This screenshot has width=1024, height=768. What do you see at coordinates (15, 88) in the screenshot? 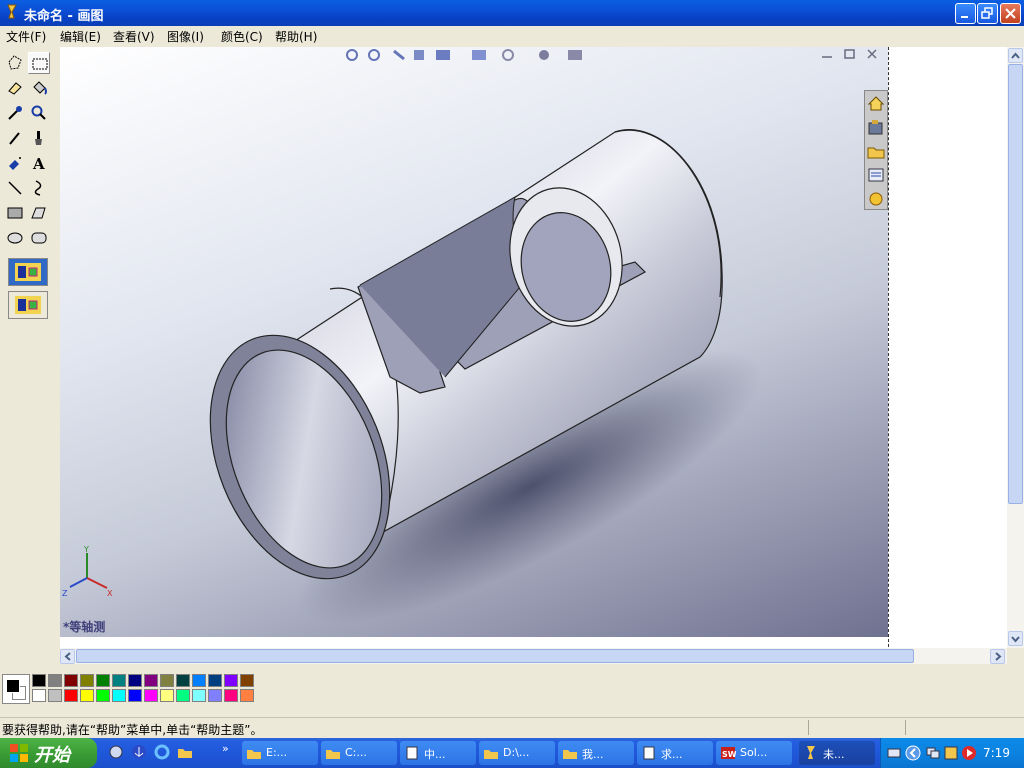
I see `eraser-tool` at bounding box center [15, 88].